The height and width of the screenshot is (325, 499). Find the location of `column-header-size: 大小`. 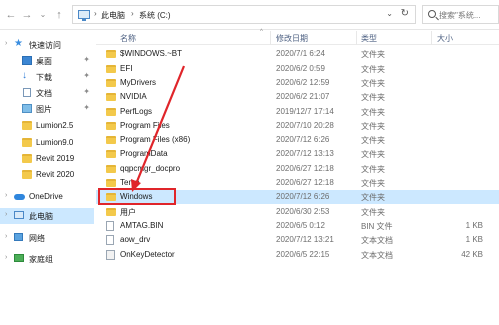

column-header-size: 大小 is located at coordinates (445, 38).